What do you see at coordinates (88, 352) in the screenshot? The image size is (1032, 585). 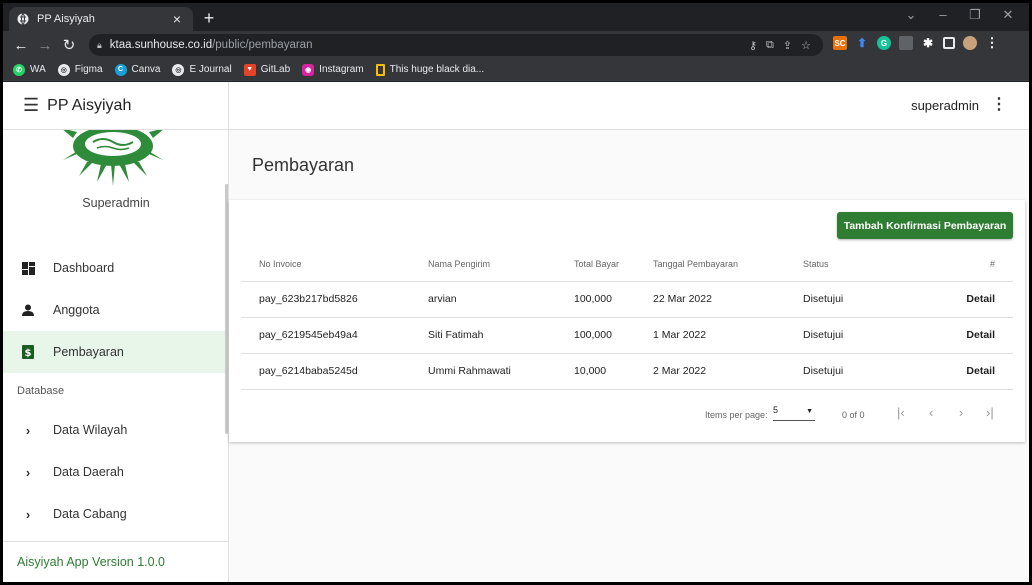 I see `sidebar-item-label: Pembayaran` at bounding box center [88, 352].